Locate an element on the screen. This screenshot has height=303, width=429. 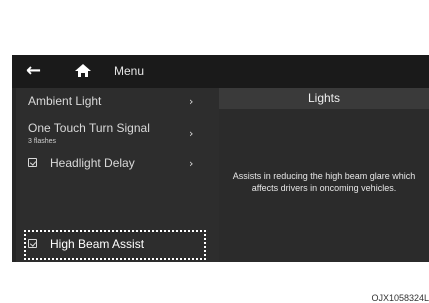
menu-item-ambient-light: Ambient Light › is located at coordinates (117, 102).